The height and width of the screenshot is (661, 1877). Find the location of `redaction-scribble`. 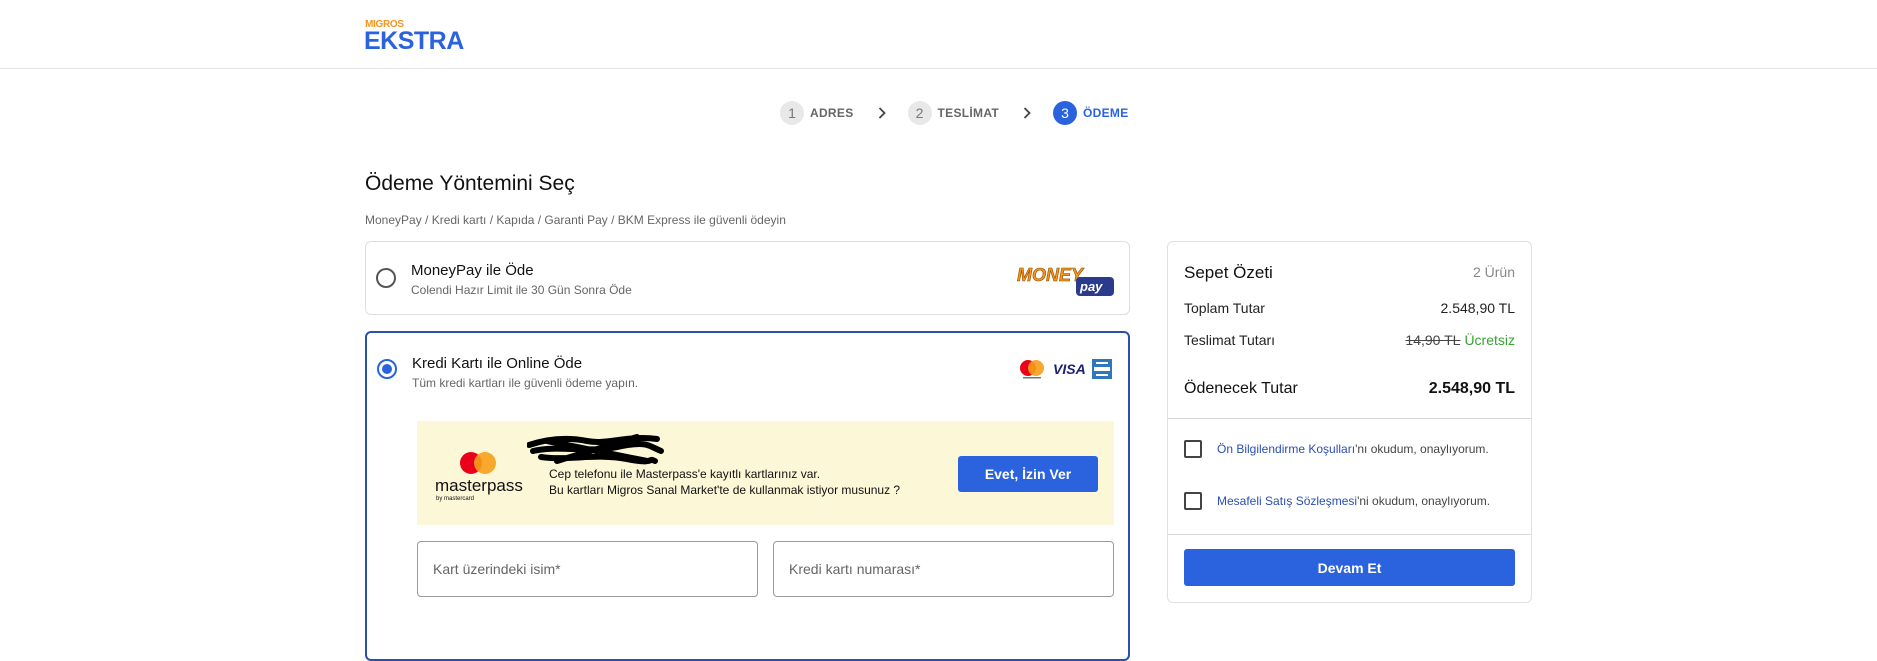

redaction-scribble is located at coordinates (595, 449).